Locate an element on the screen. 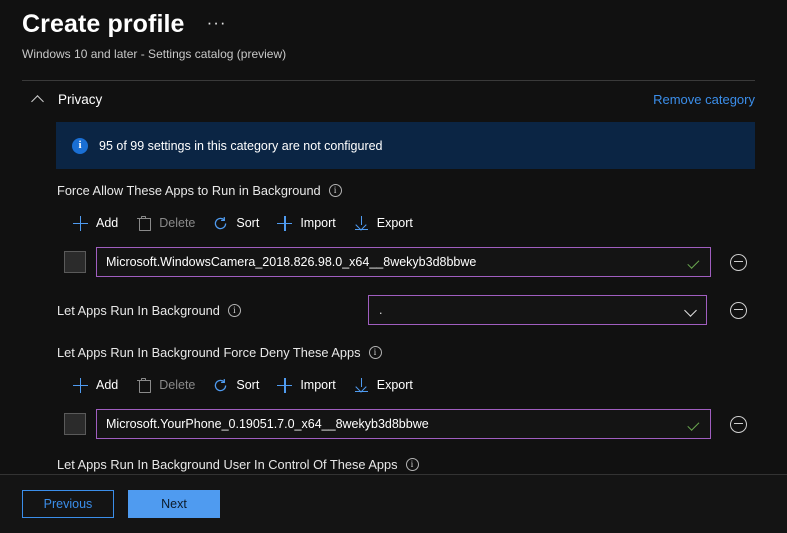  category-header: Privacy Remove category is located at coordinates (388, 99).